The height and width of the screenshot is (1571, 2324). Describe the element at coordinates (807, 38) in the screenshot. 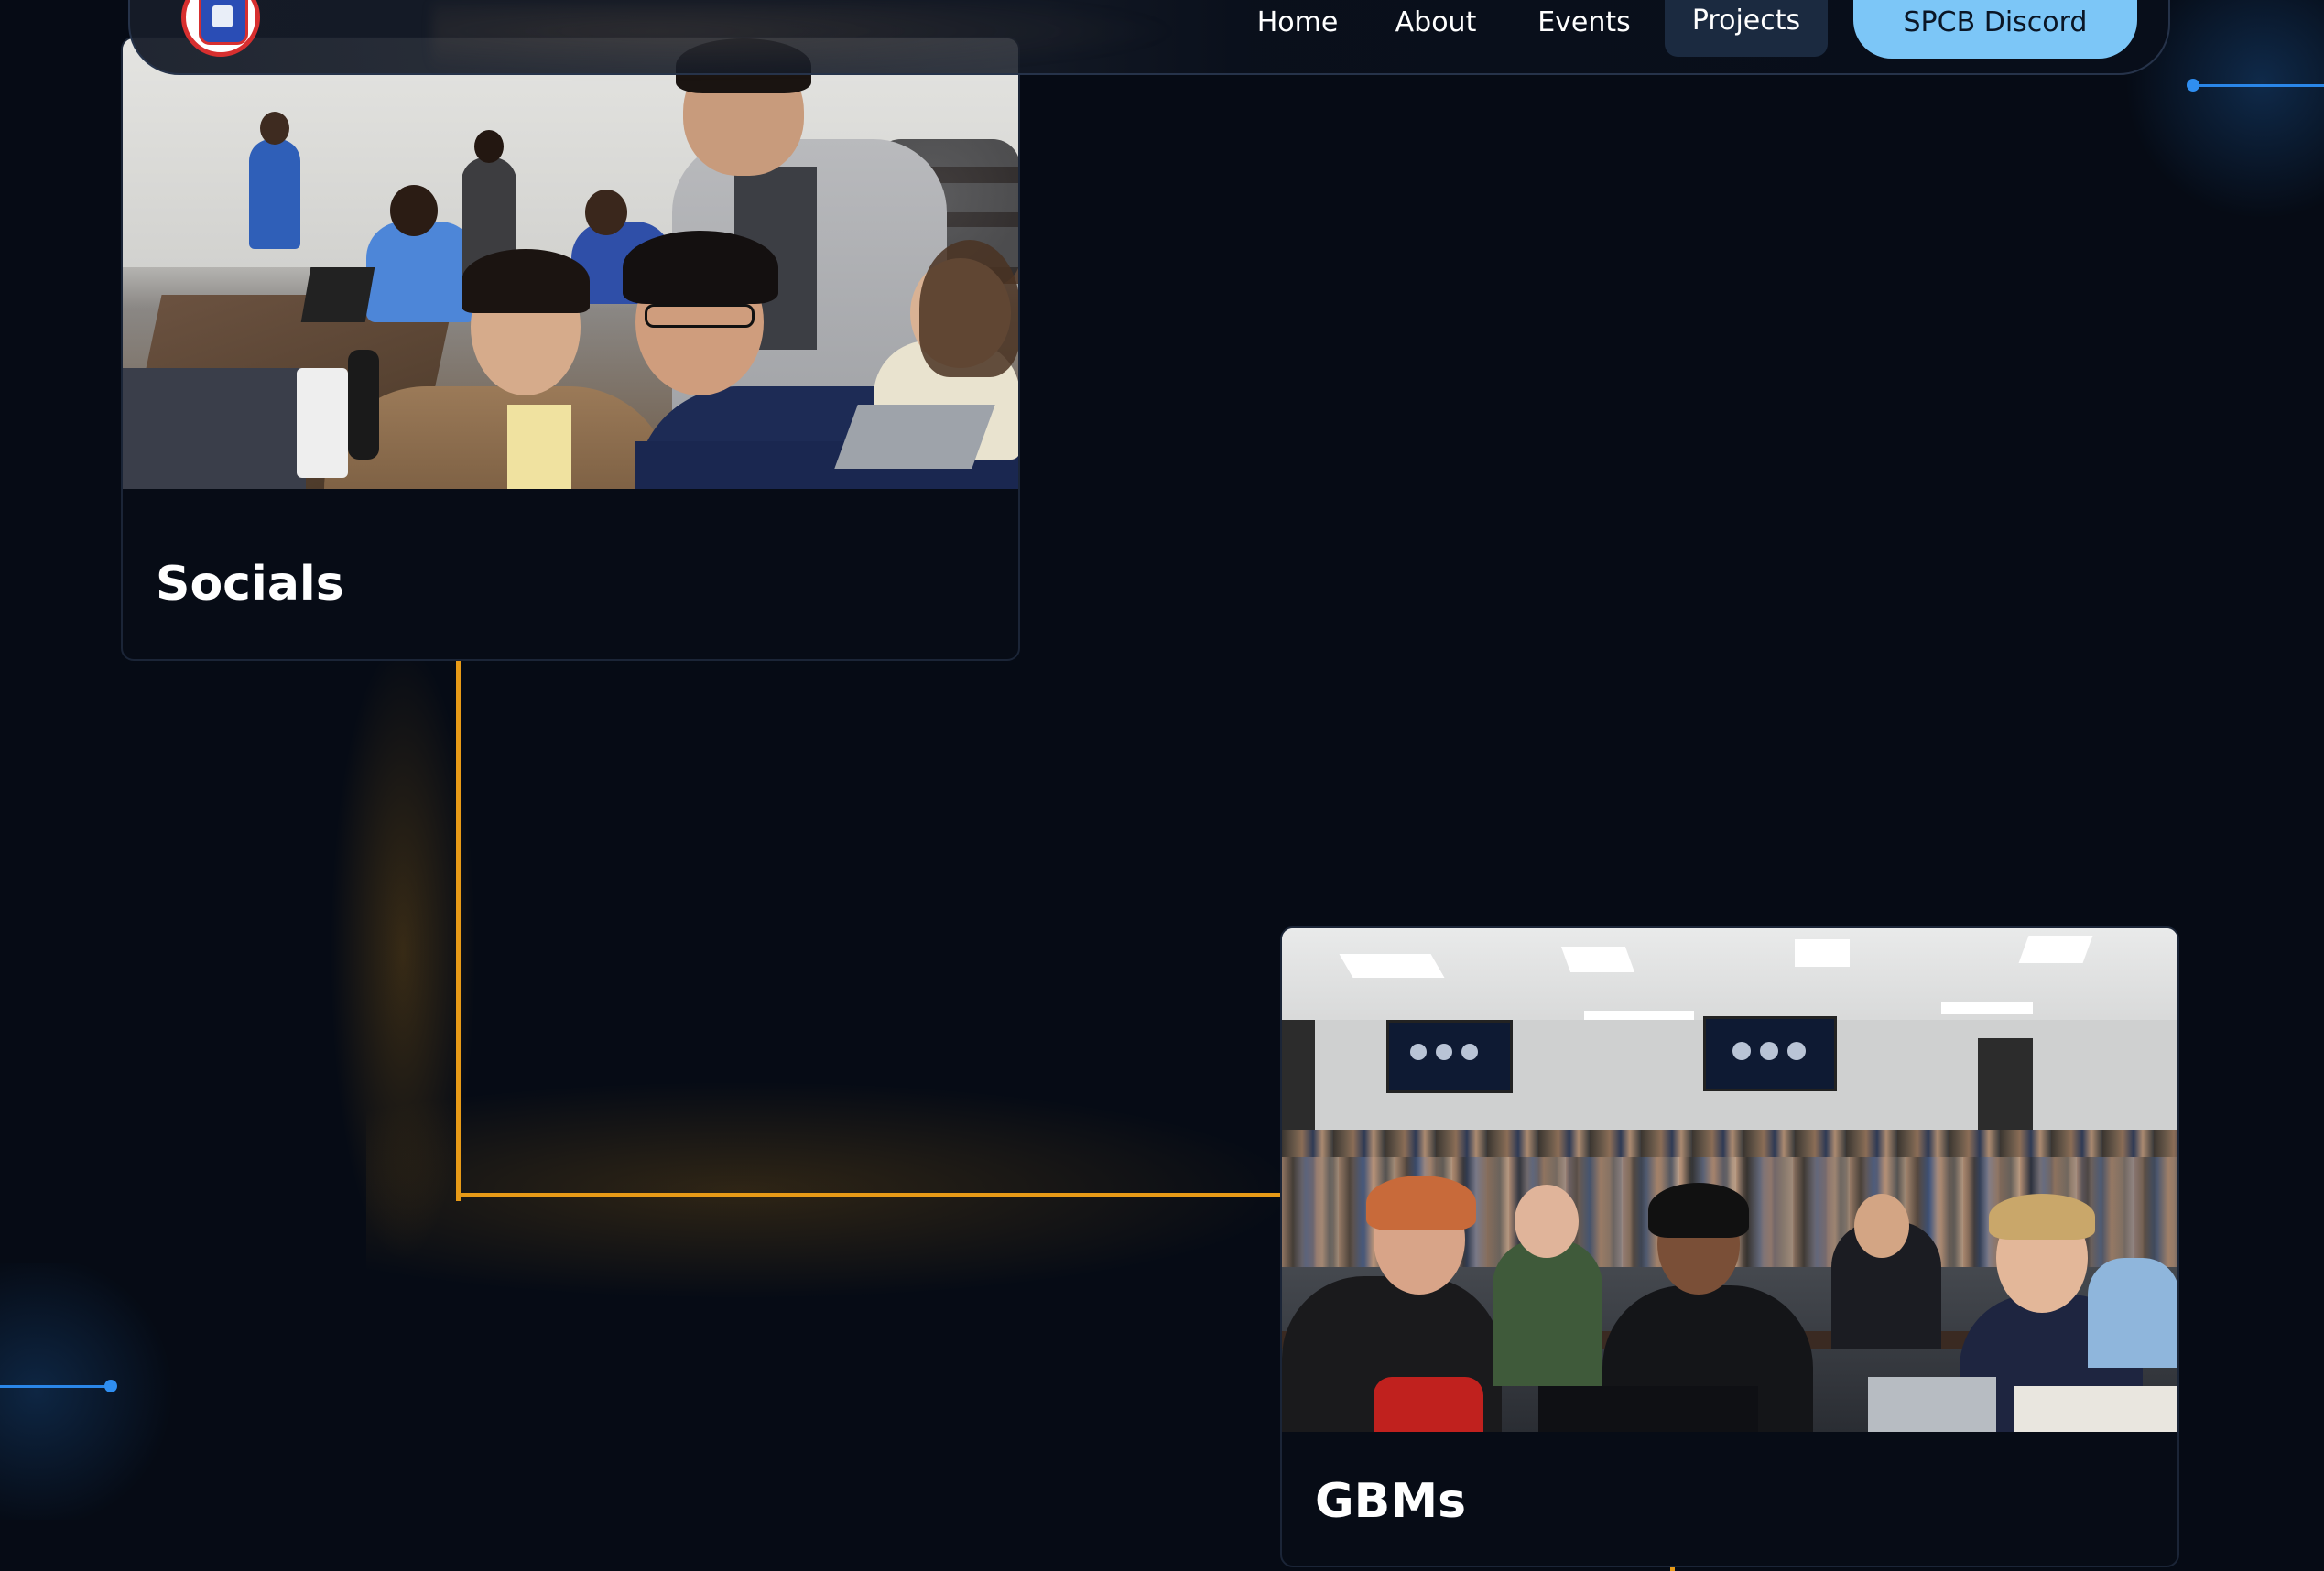

I see `navbar-backdrop` at that location.